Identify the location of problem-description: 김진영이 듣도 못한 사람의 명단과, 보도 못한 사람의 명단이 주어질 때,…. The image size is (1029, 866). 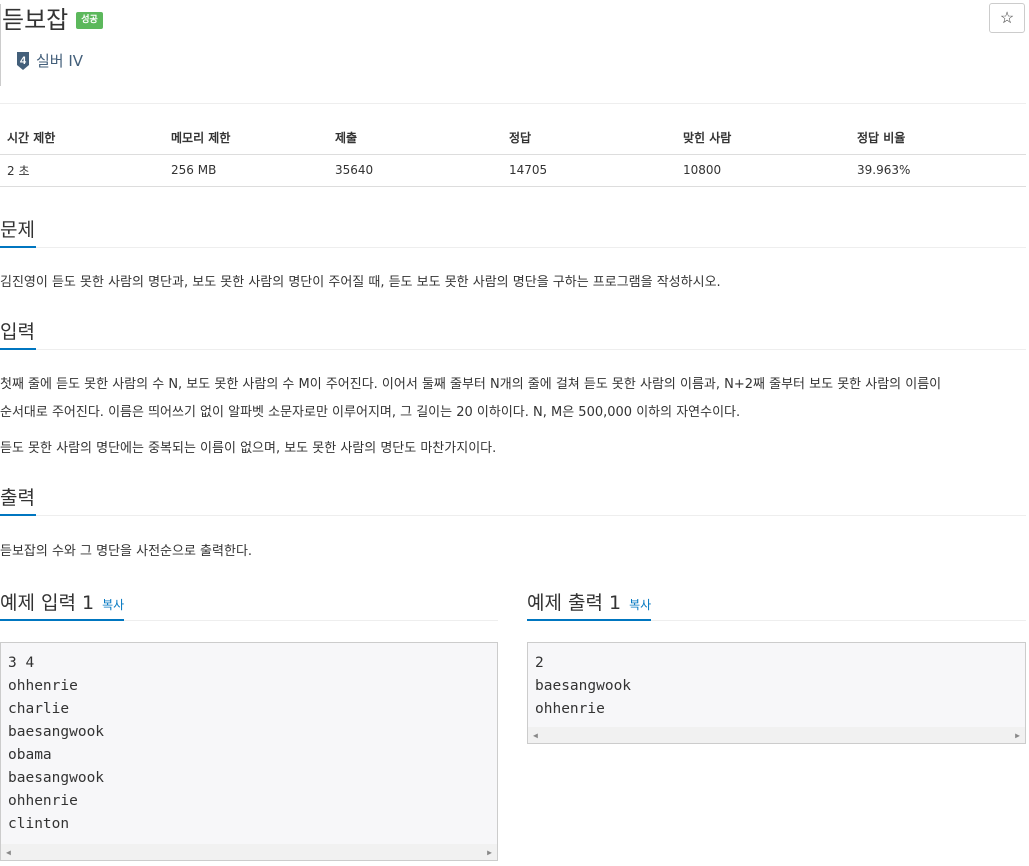
(360, 282).